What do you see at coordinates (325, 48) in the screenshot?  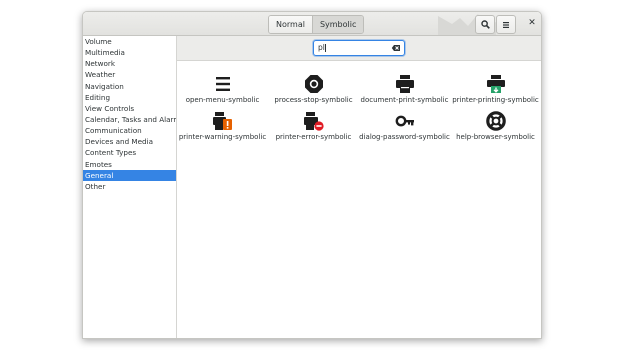 I see `text-cursor` at bounding box center [325, 48].